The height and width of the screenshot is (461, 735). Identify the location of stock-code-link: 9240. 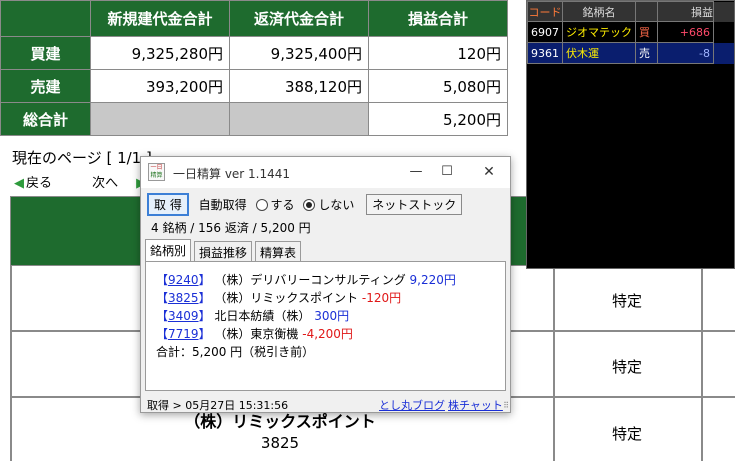
(183, 280).